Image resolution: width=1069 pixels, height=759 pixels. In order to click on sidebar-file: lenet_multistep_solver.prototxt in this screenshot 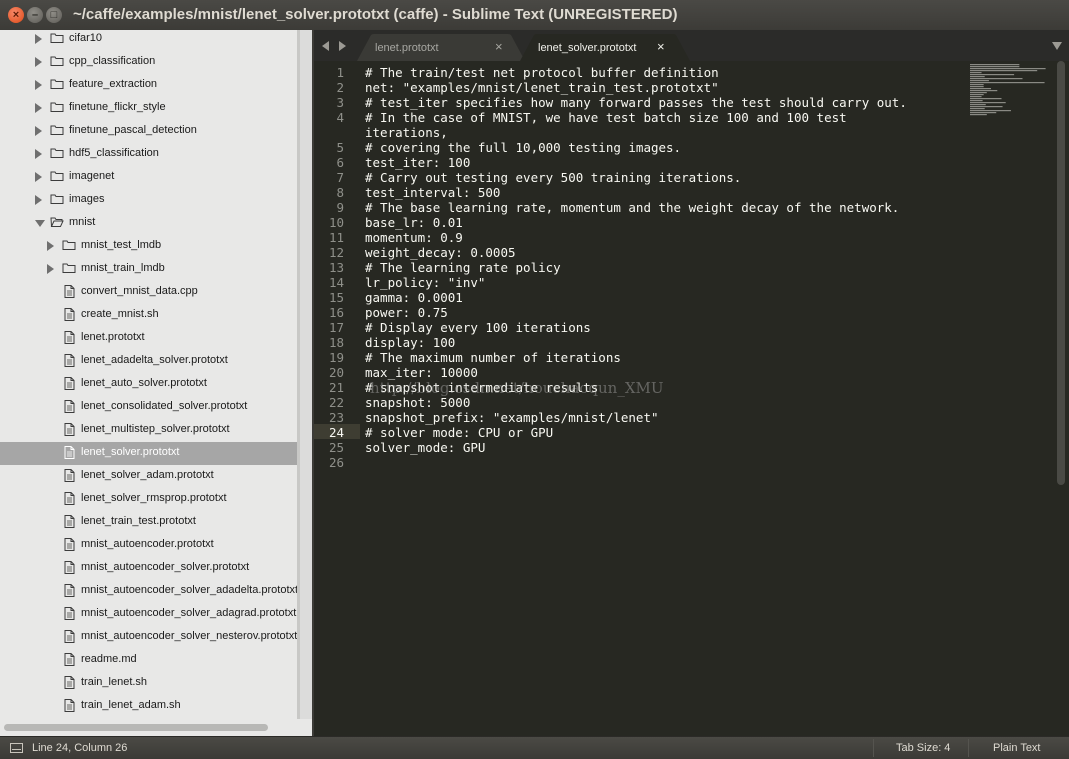, I will do `click(148, 430)`.